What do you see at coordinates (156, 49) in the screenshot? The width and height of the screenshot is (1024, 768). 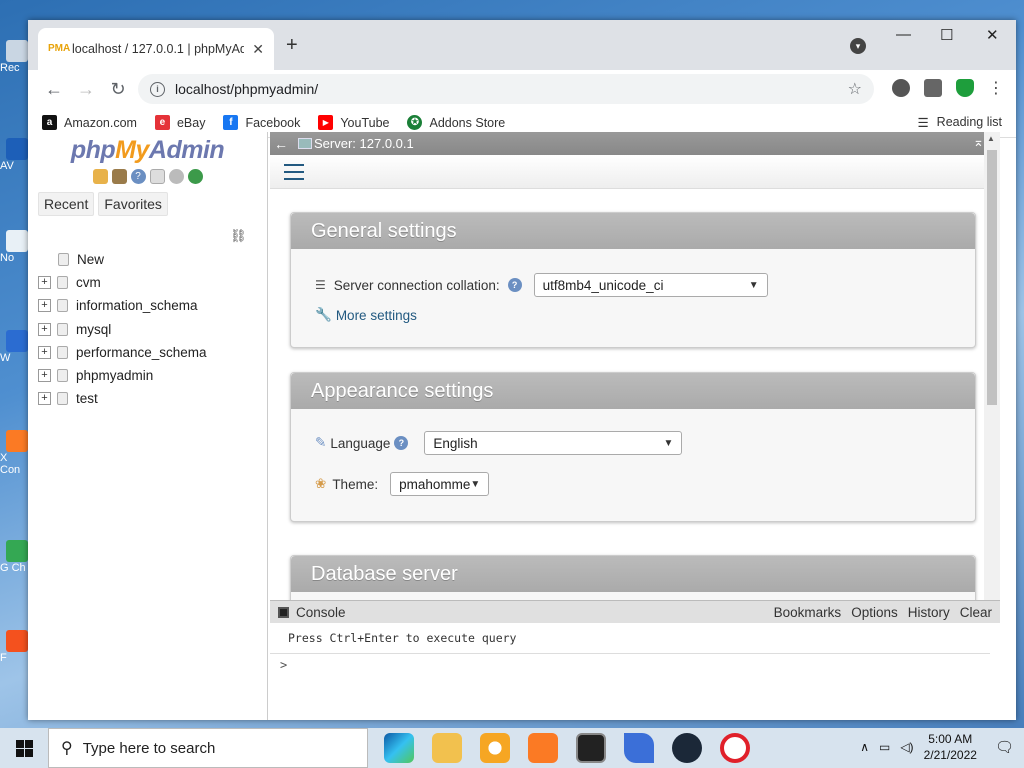 I see `browser-tab: PMA localhost / 127.0.0.1 | phpMyAdmin ✕` at bounding box center [156, 49].